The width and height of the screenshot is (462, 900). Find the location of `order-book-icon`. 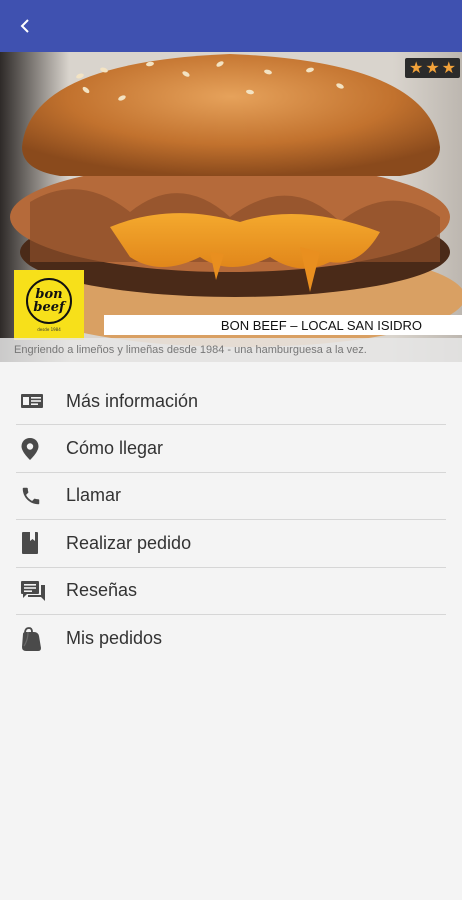

order-book-icon is located at coordinates (34, 543).